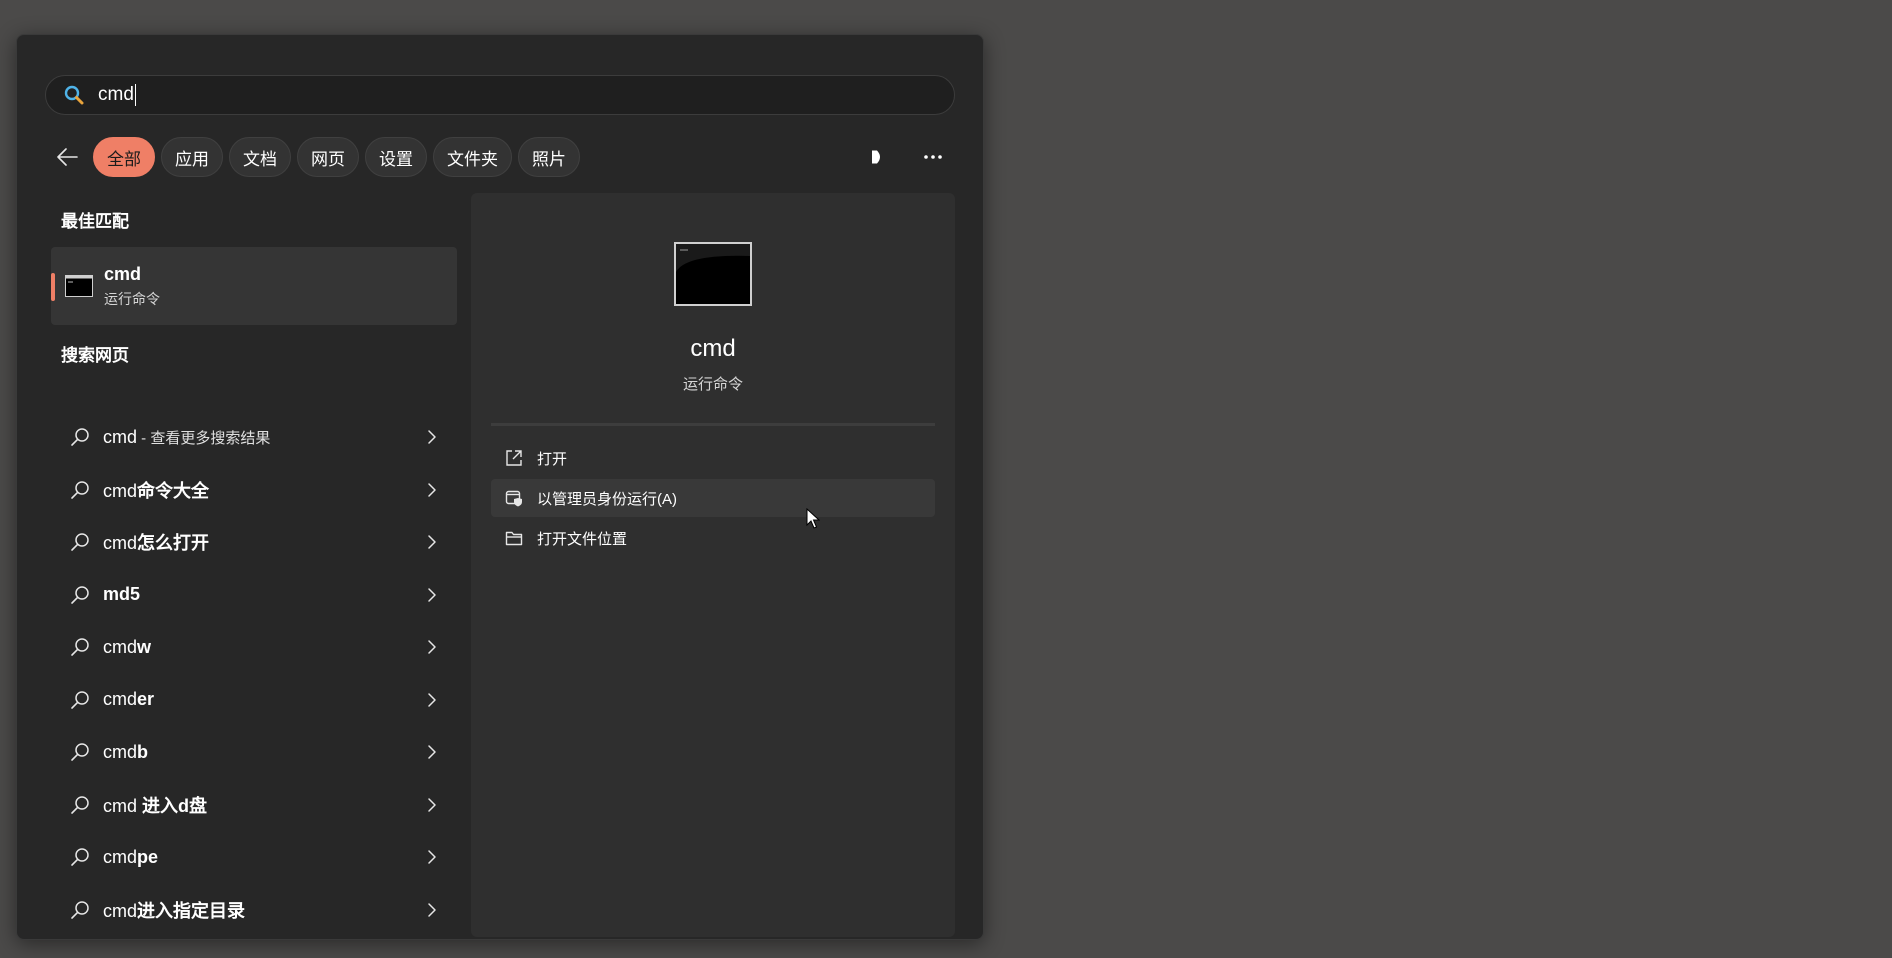 Image resolution: width=1892 pixels, height=958 pixels. I want to click on detail-app-subtitle: 运行命令, so click(712, 384).